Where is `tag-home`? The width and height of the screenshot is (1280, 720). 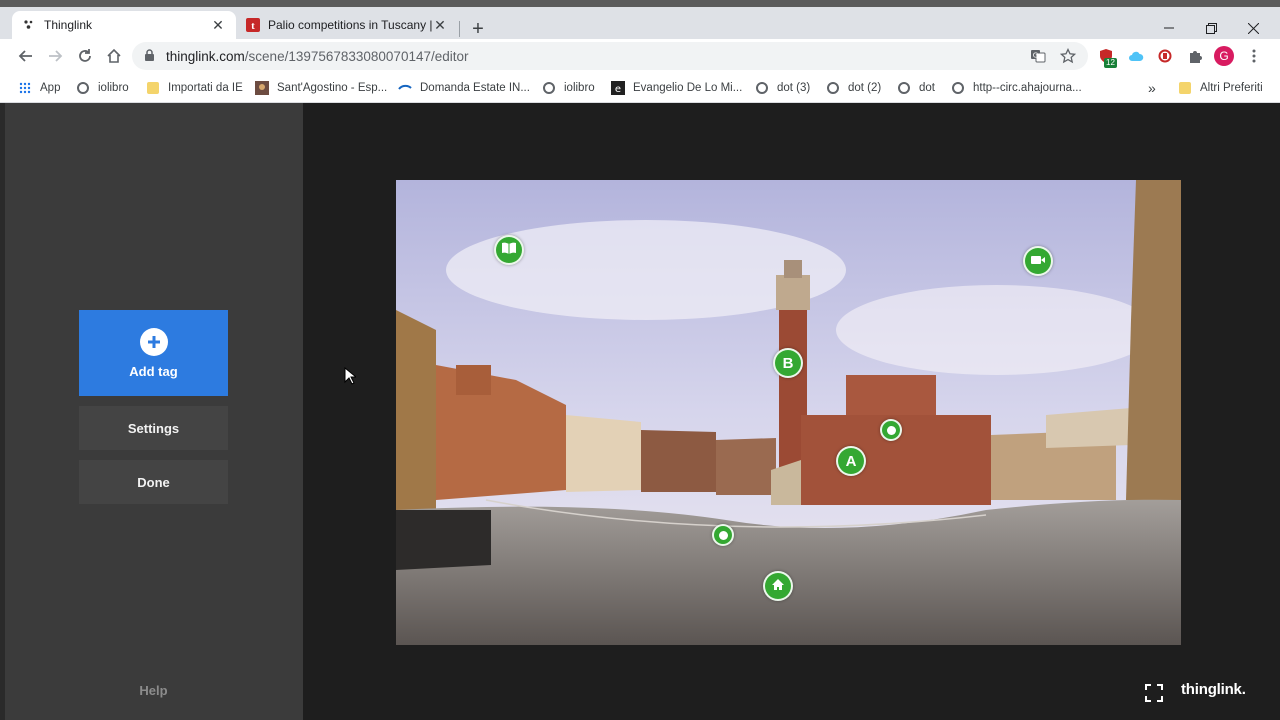
tag-home is located at coordinates (778, 586).